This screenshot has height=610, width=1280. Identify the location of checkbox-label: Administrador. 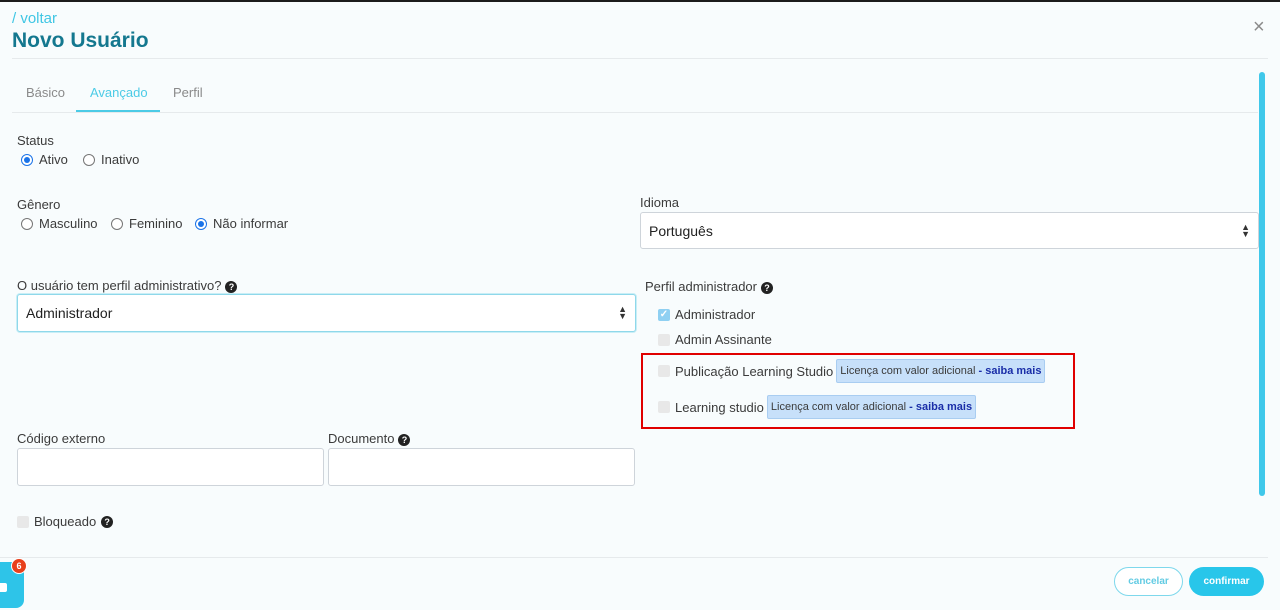
(715, 314).